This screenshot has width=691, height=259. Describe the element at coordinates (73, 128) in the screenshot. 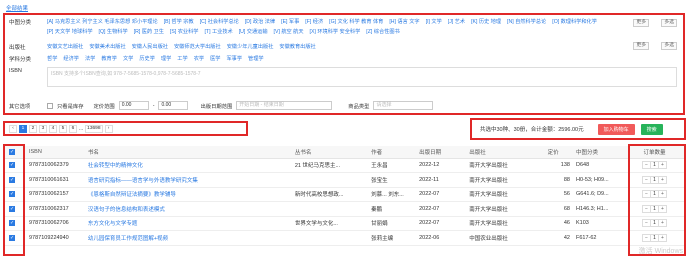

I see `page-number-button: 6` at that location.